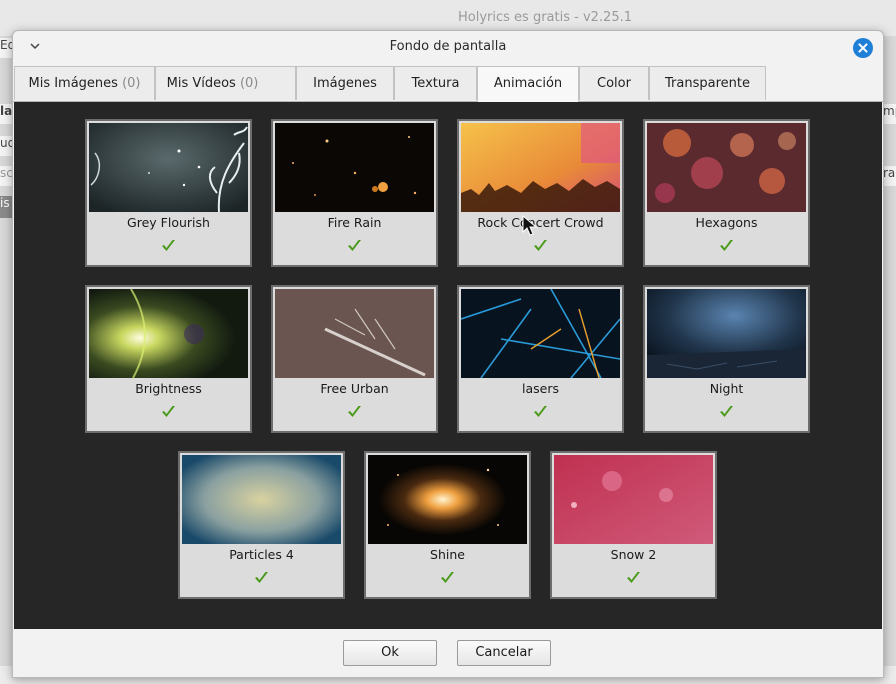 This screenshot has width=896, height=684. Describe the element at coordinates (447, 499) in the screenshot. I see `thumbnail-shine` at that location.